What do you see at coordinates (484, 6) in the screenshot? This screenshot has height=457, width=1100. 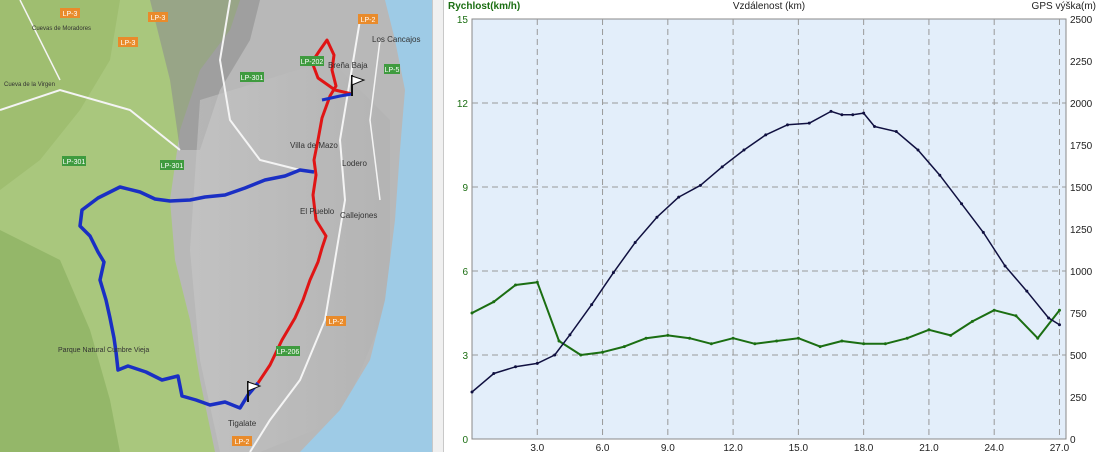 I see `left-axis-title: Rychlost(km/h)` at bounding box center [484, 6].